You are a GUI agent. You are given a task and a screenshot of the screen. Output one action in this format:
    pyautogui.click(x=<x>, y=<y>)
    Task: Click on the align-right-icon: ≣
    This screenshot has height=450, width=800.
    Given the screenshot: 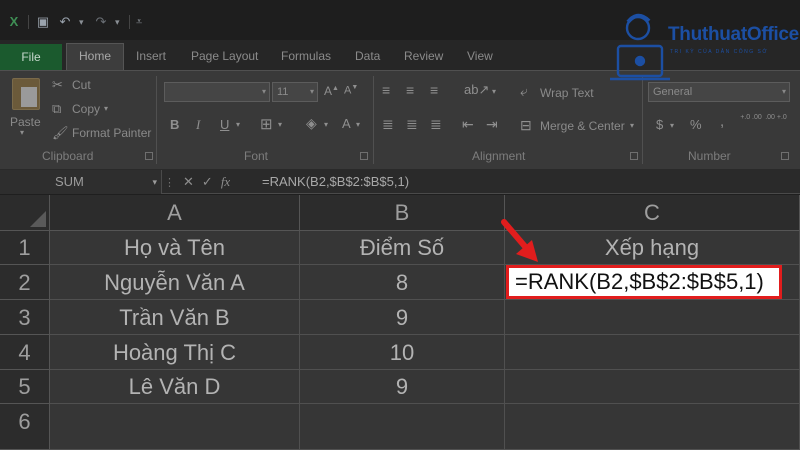 What is the action you would take?
    pyautogui.click(x=436, y=124)
    